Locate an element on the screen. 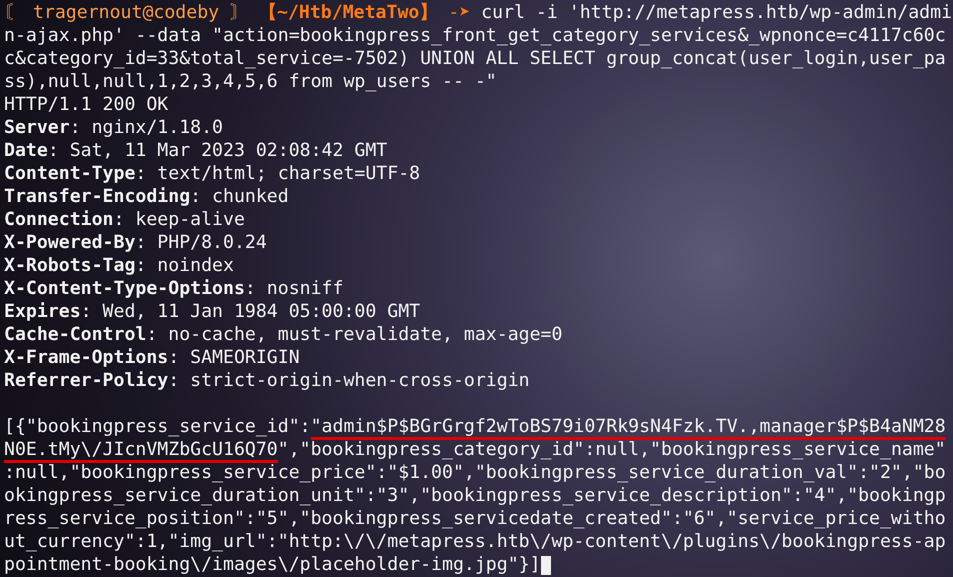  command-text: n-ajax.php' --data "action=bookingpress_front_get_category_services&_wpnonce=c4117c60c is located at coordinates (475, 35).